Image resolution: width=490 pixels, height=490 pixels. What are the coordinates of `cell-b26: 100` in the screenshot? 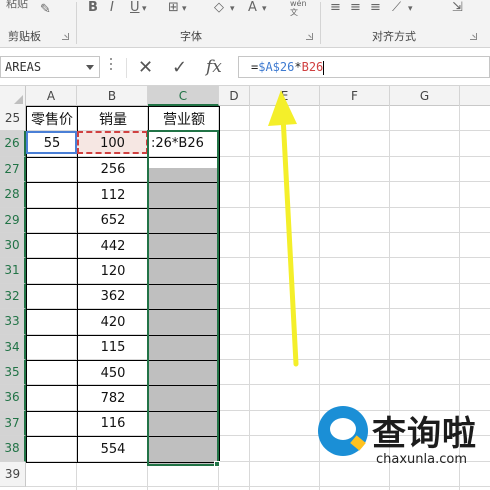 It's located at (112, 143).